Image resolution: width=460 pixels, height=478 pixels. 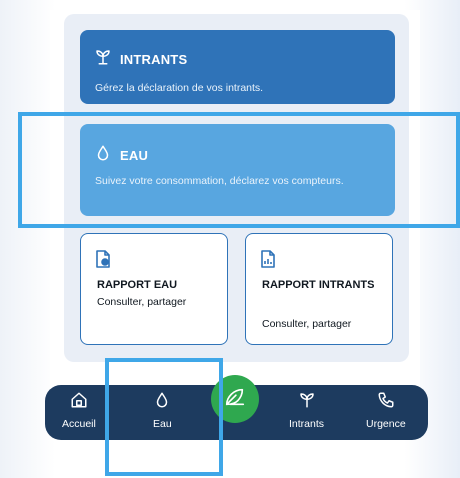 I want to click on rapport-eau-subtitle: Consulter, partager, so click(x=142, y=302).